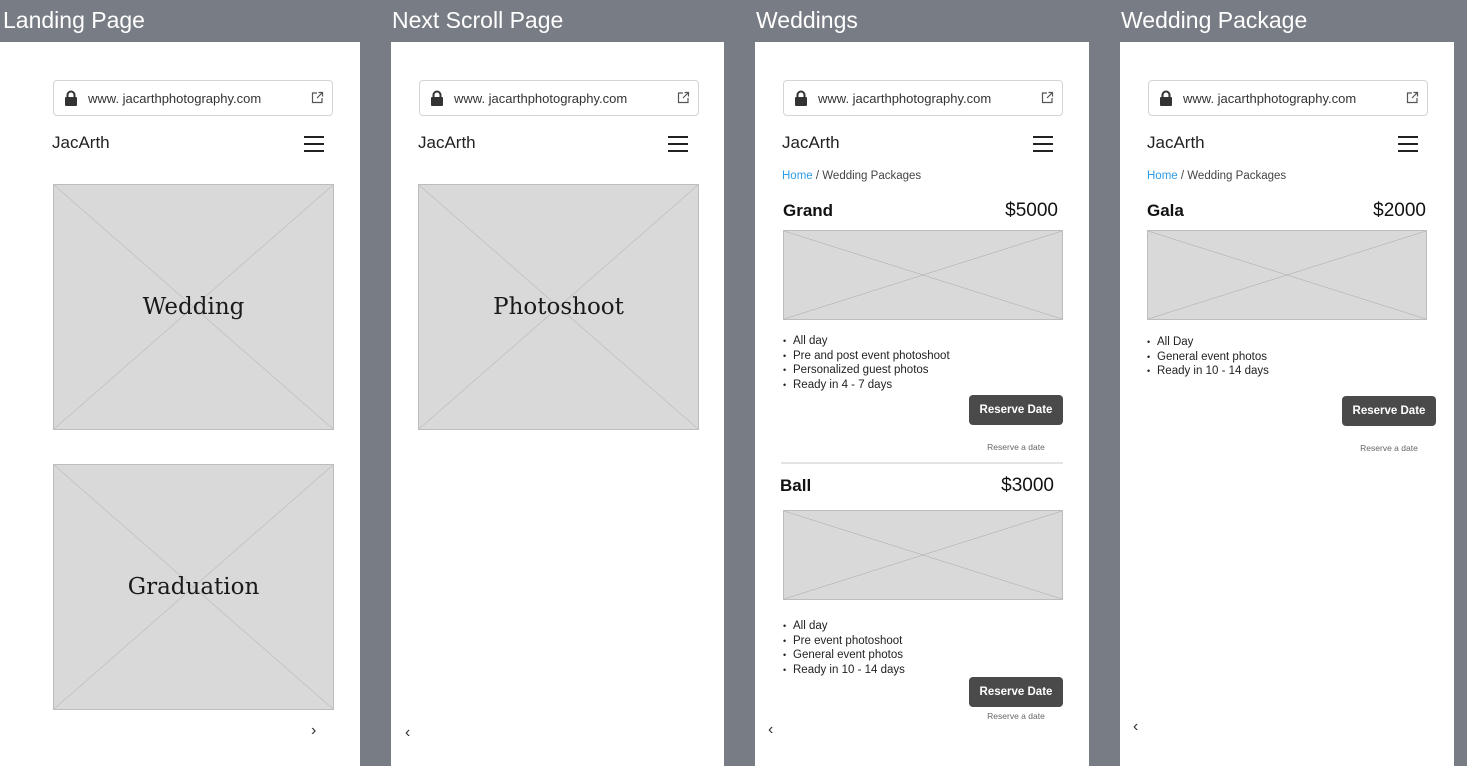 Image resolution: width=1477 pixels, height=782 pixels. What do you see at coordinates (478, 20) in the screenshot?
I see `frame-title-next-scroll: Next Scroll Page` at bounding box center [478, 20].